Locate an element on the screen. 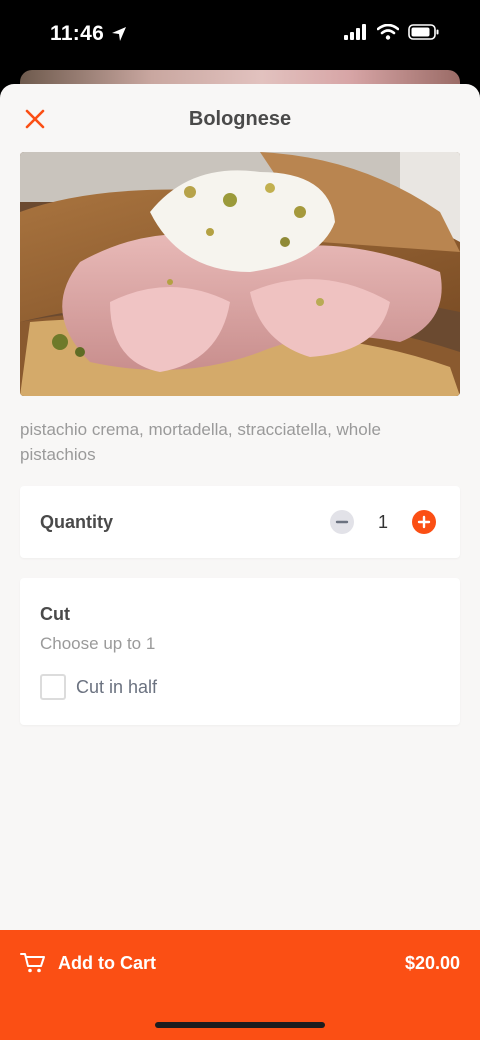  status-time-group: 11:46 is located at coordinates (89, 34).